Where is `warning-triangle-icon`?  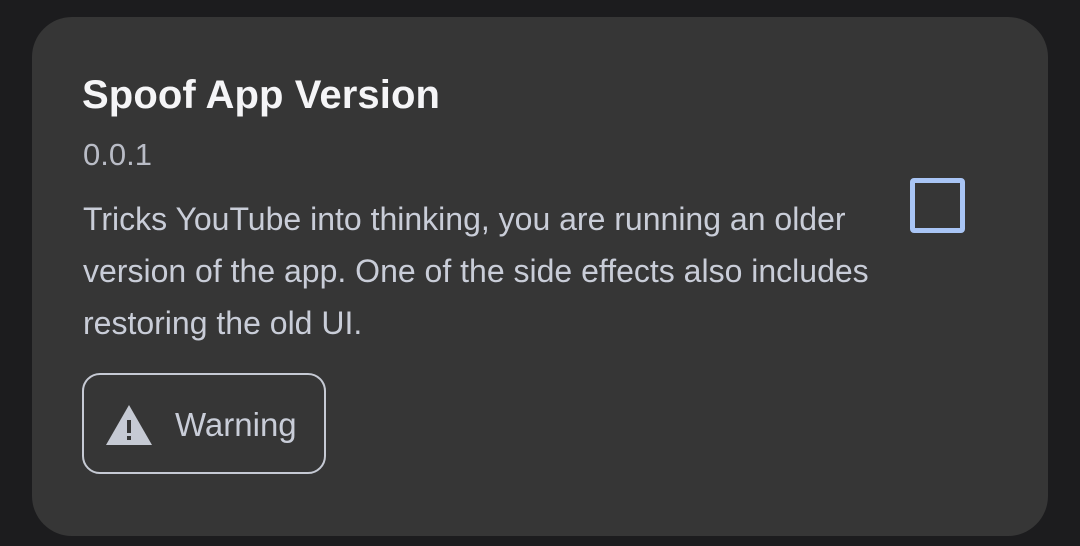 warning-triangle-icon is located at coordinates (129, 425).